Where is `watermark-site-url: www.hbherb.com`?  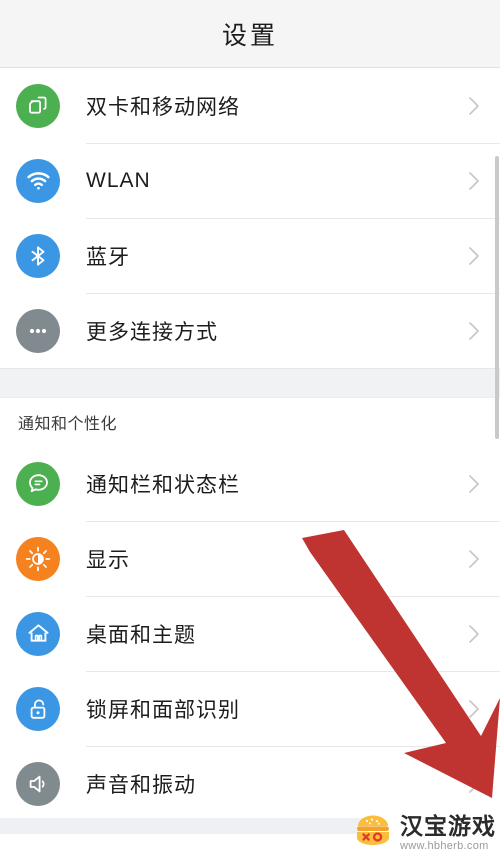 watermark-site-url: www.hbherb.com is located at coordinates (444, 845).